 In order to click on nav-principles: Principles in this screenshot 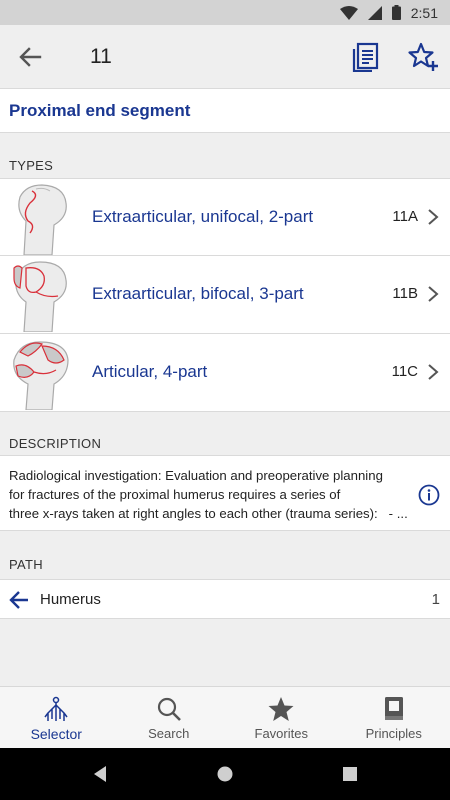, I will do `click(394, 717)`.